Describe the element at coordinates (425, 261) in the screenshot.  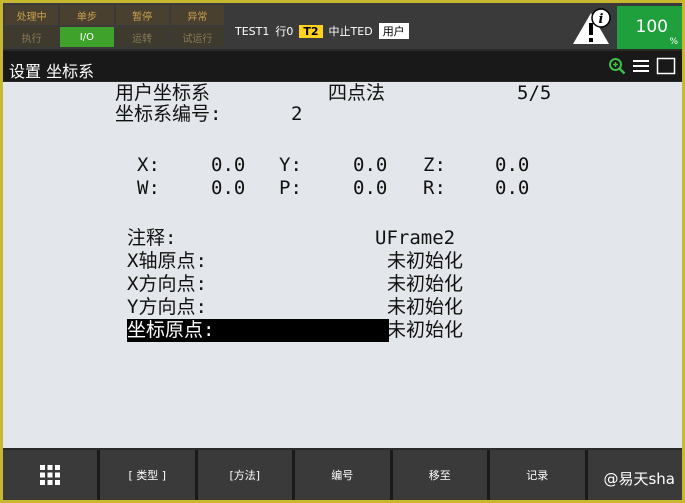
I see `x-axis-origin-value: 未初始化` at that location.